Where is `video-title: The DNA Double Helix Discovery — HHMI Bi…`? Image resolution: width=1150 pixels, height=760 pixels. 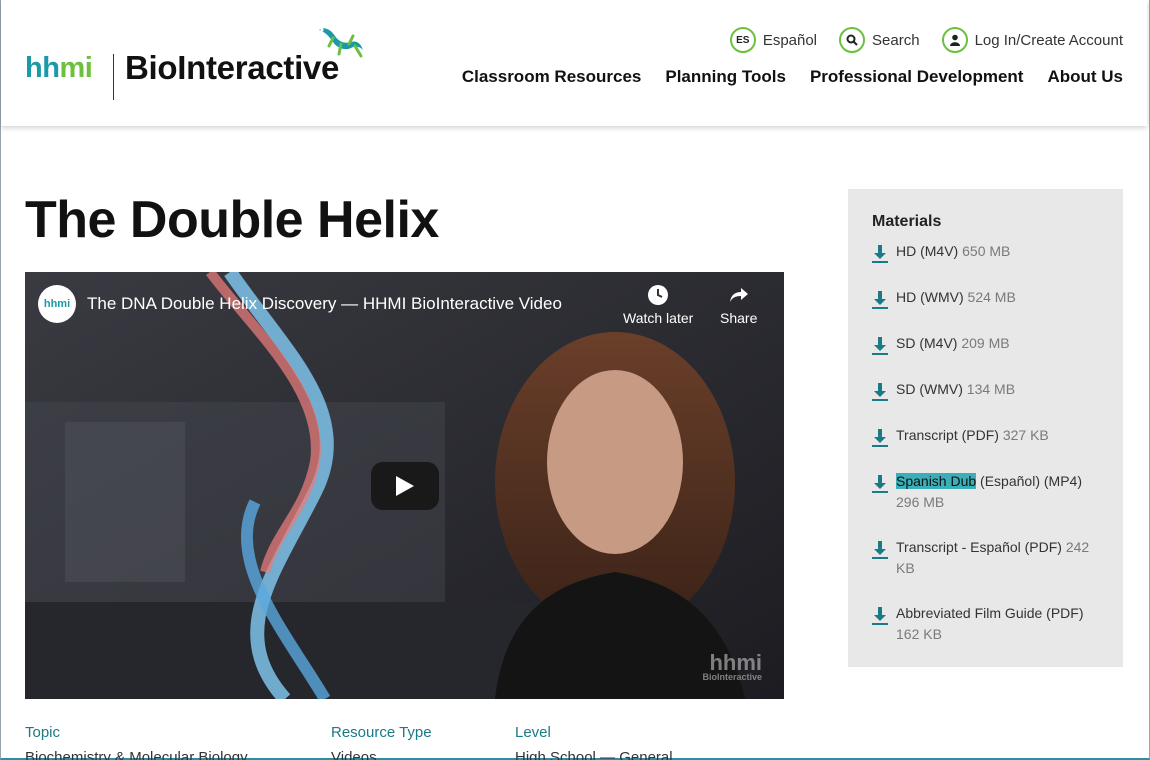 video-title: The DNA Double Helix Discovery — HHMI Bi… is located at coordinates (324, 304).